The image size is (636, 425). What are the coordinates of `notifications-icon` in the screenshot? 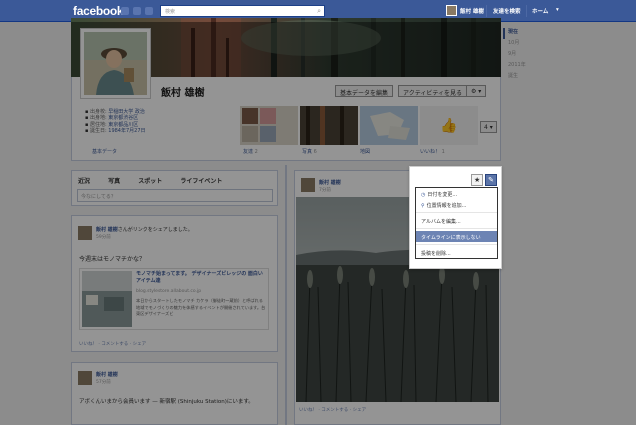 It's located at (149, 11).